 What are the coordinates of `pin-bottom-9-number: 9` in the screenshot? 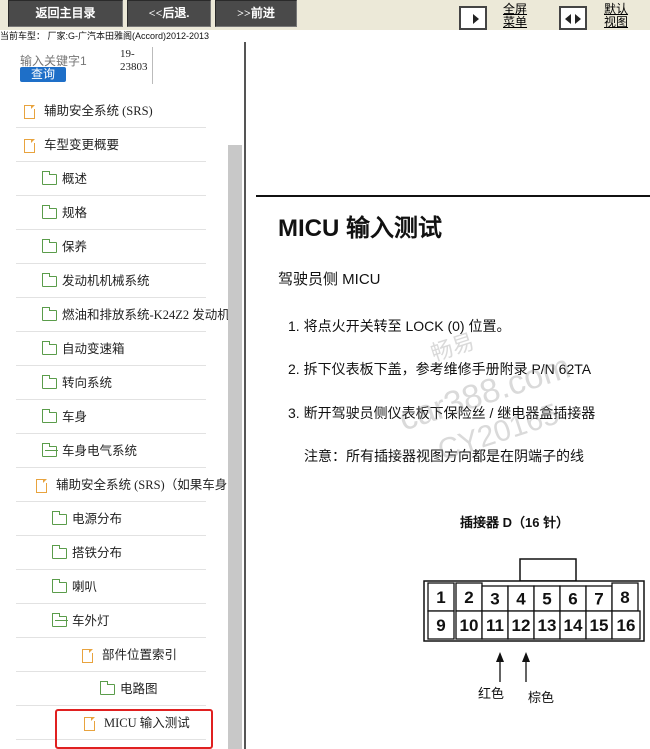 It's located at (440, 625).